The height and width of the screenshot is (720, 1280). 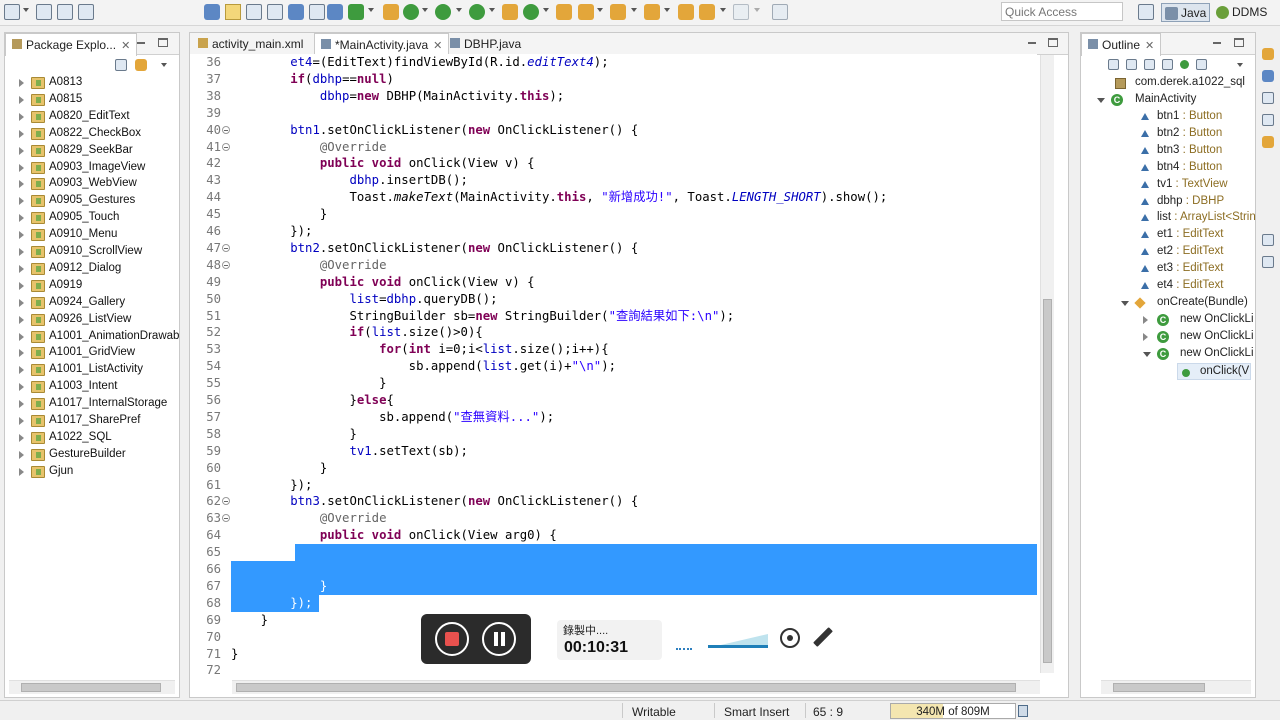 I want to click on project-item: A1022_SQL, so click(x=91, y=438).